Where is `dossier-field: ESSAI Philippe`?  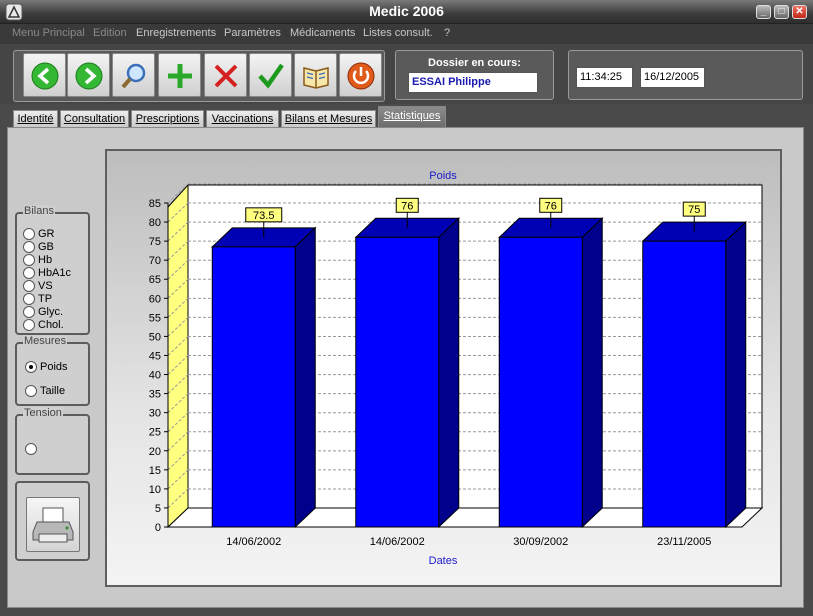 dossier-field: ESSAI Philippe is located at coordinates (473, 82).